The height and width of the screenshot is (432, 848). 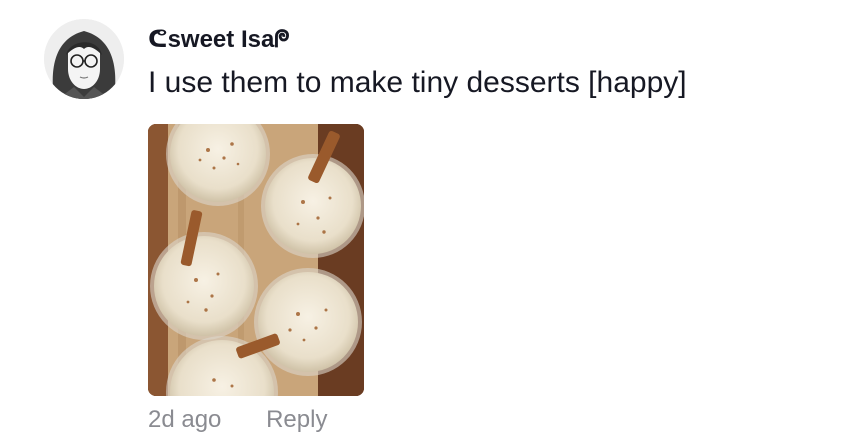 I want to click on timestamp: 2d ago, so click(x=185, y=419).